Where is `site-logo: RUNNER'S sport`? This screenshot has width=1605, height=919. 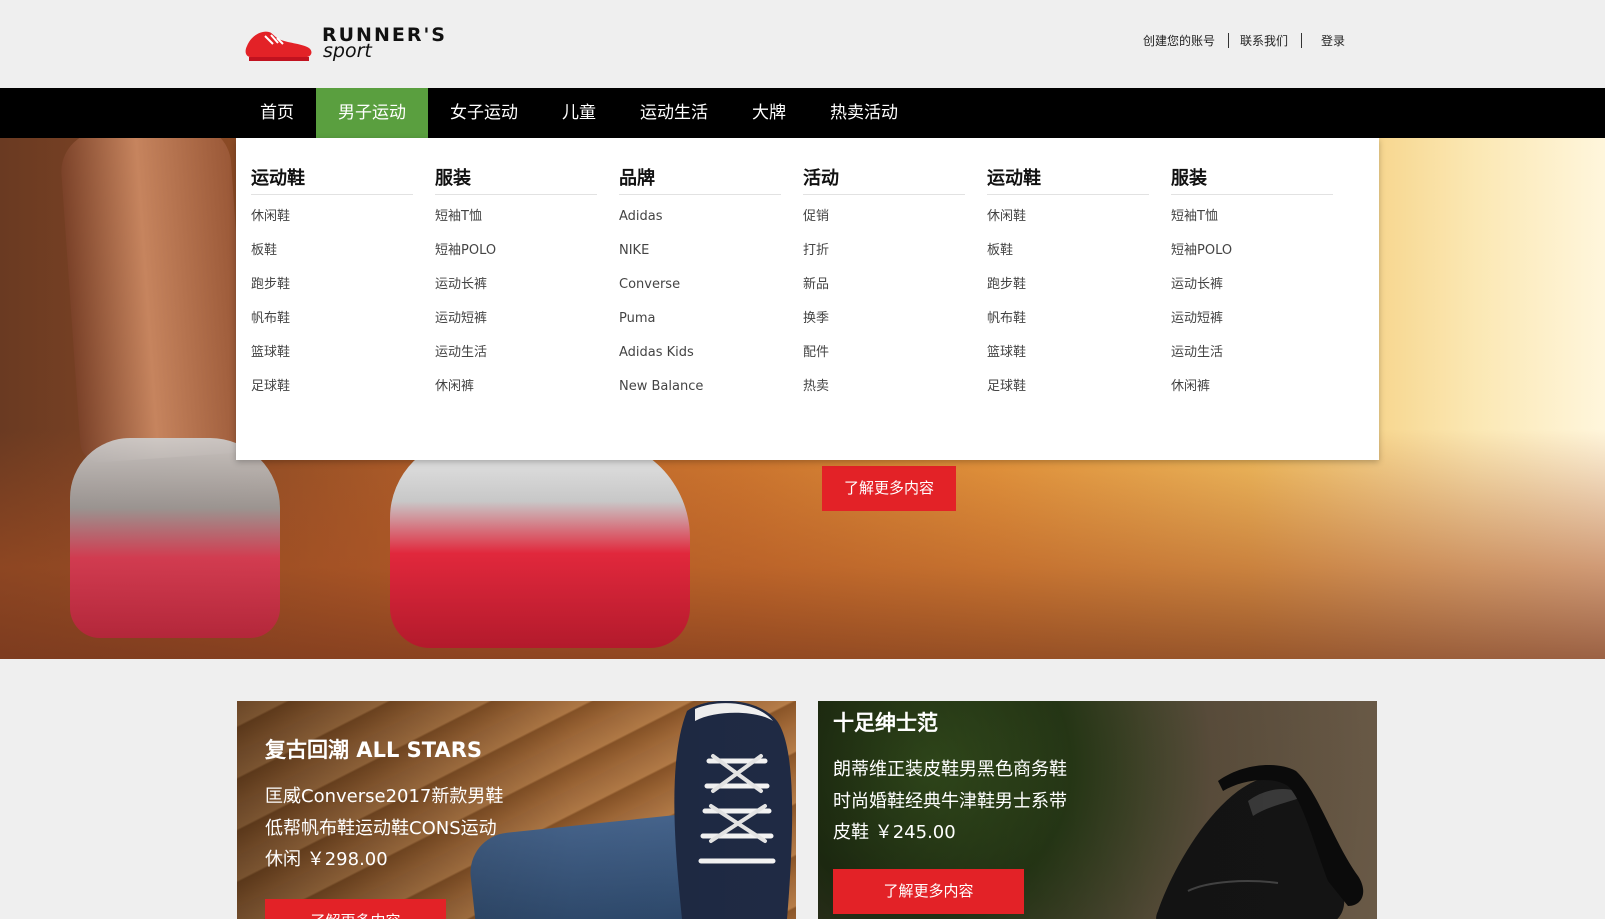
site-logo: RUNNER'S sport is located at coordinates (365, 44).